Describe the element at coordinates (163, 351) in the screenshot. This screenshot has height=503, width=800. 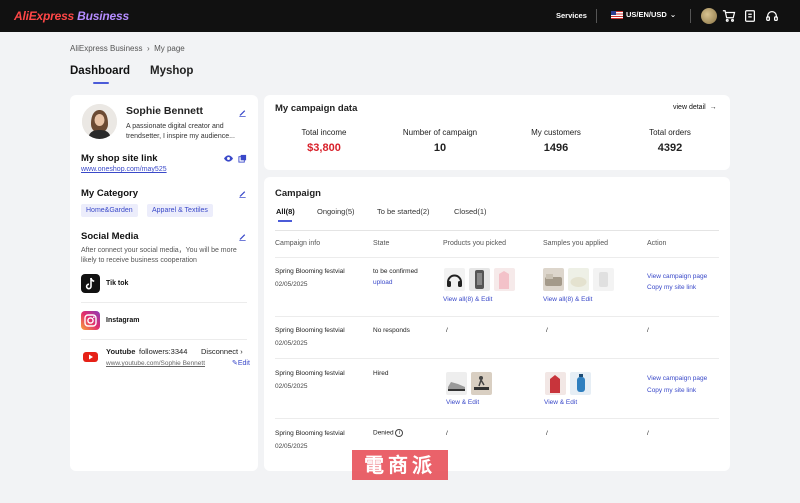
I see `youtube-followers: followers:3344` at that location.